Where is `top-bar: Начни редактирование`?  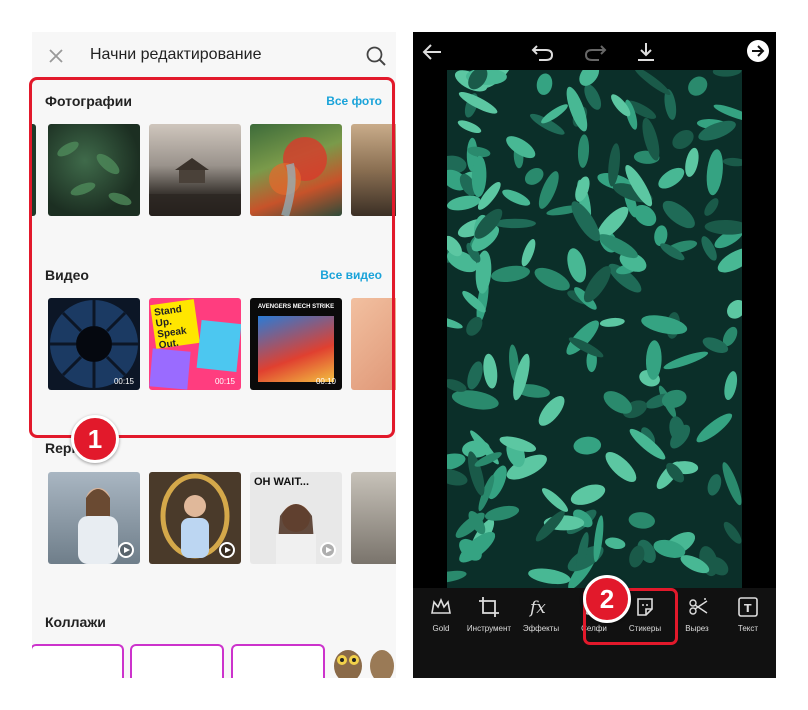
top-bar: Начни редактирование is located at coordinates (214, 56).